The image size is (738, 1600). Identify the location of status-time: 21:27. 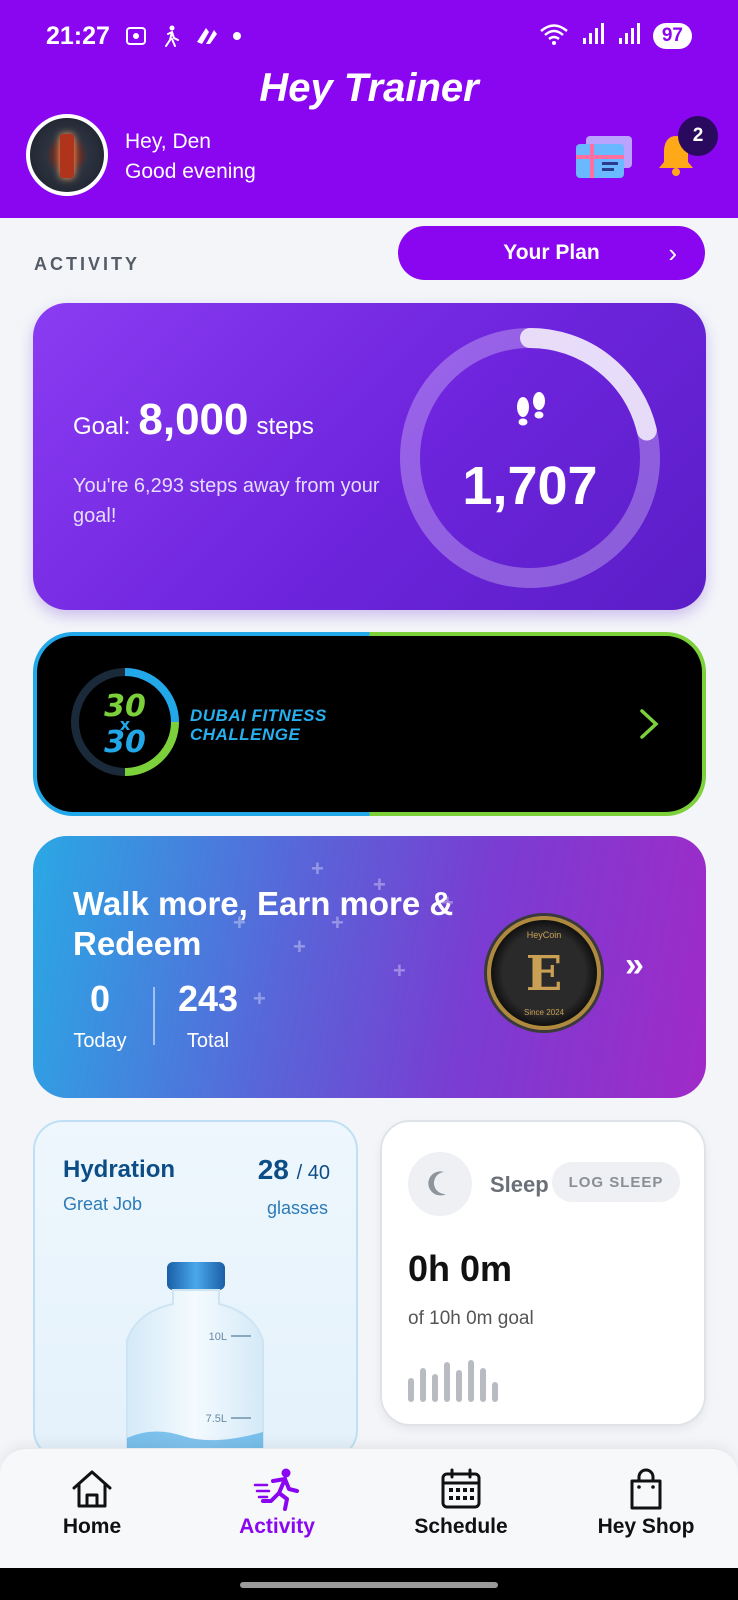
(78, 36).